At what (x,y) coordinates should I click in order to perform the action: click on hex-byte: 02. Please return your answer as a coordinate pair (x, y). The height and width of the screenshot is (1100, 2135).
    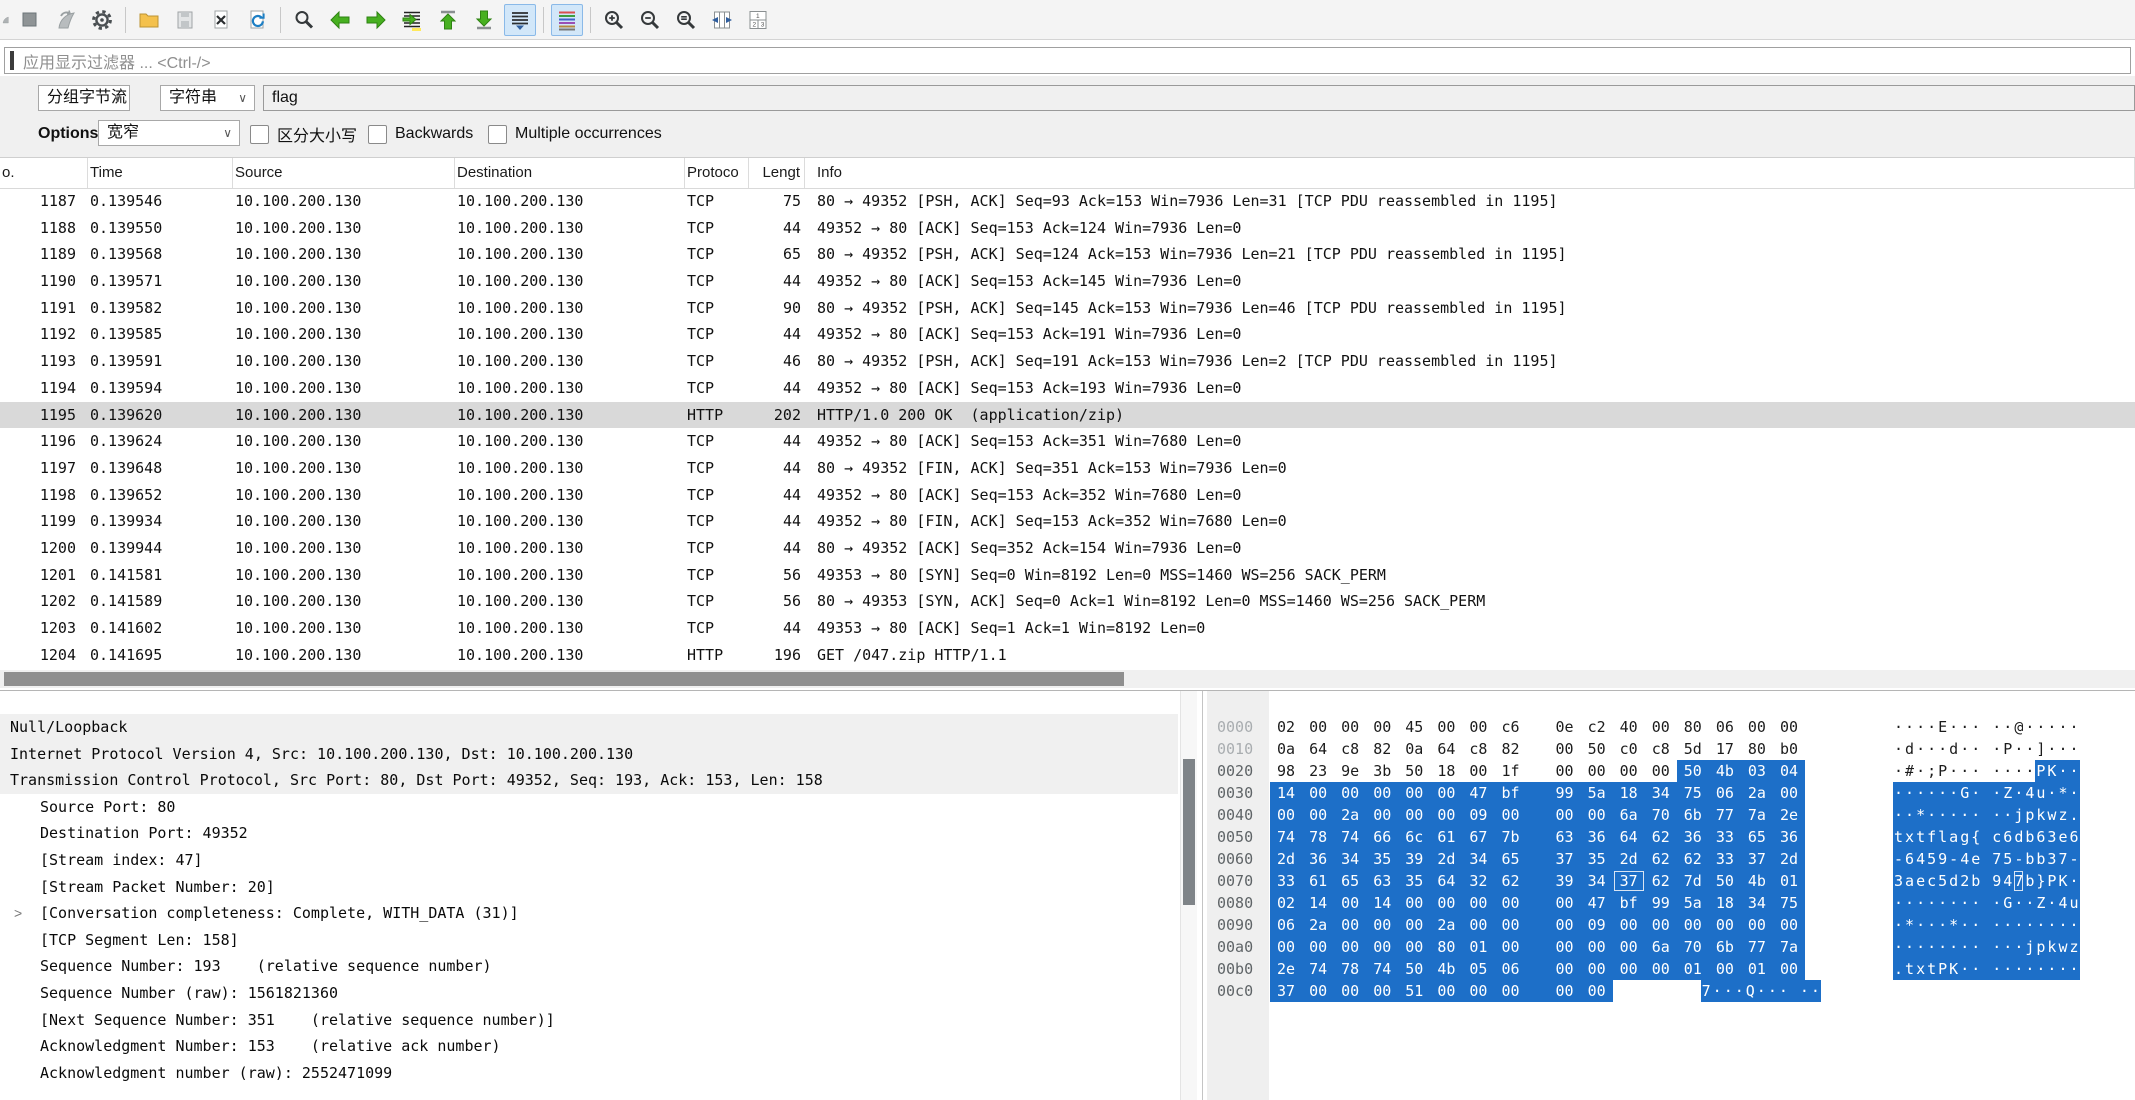
    Looking at the image, I should click on (1286, 903).